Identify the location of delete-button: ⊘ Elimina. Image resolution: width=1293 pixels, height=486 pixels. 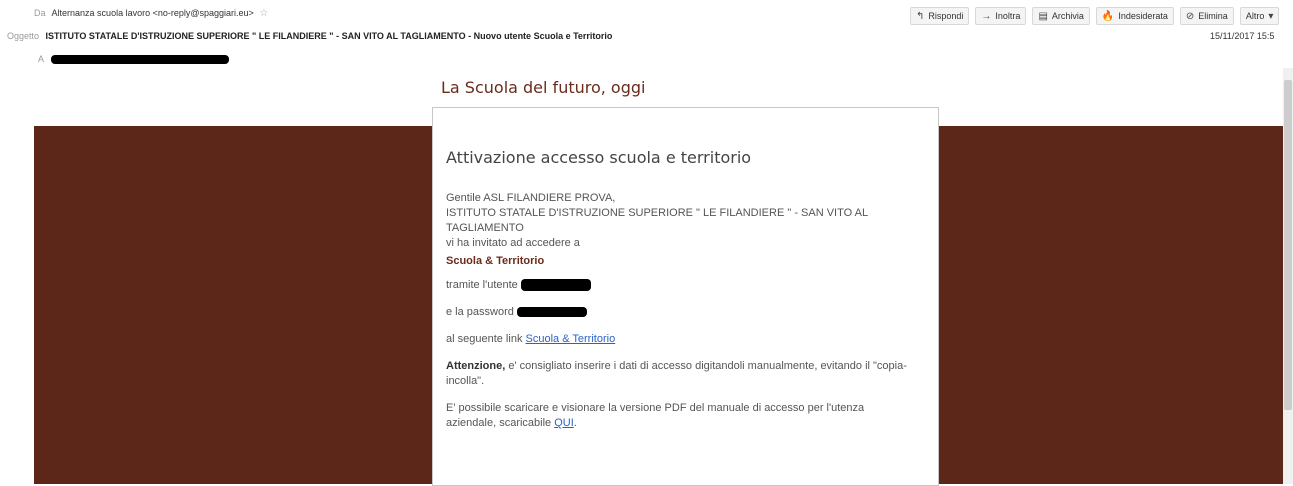
(1206, 16).